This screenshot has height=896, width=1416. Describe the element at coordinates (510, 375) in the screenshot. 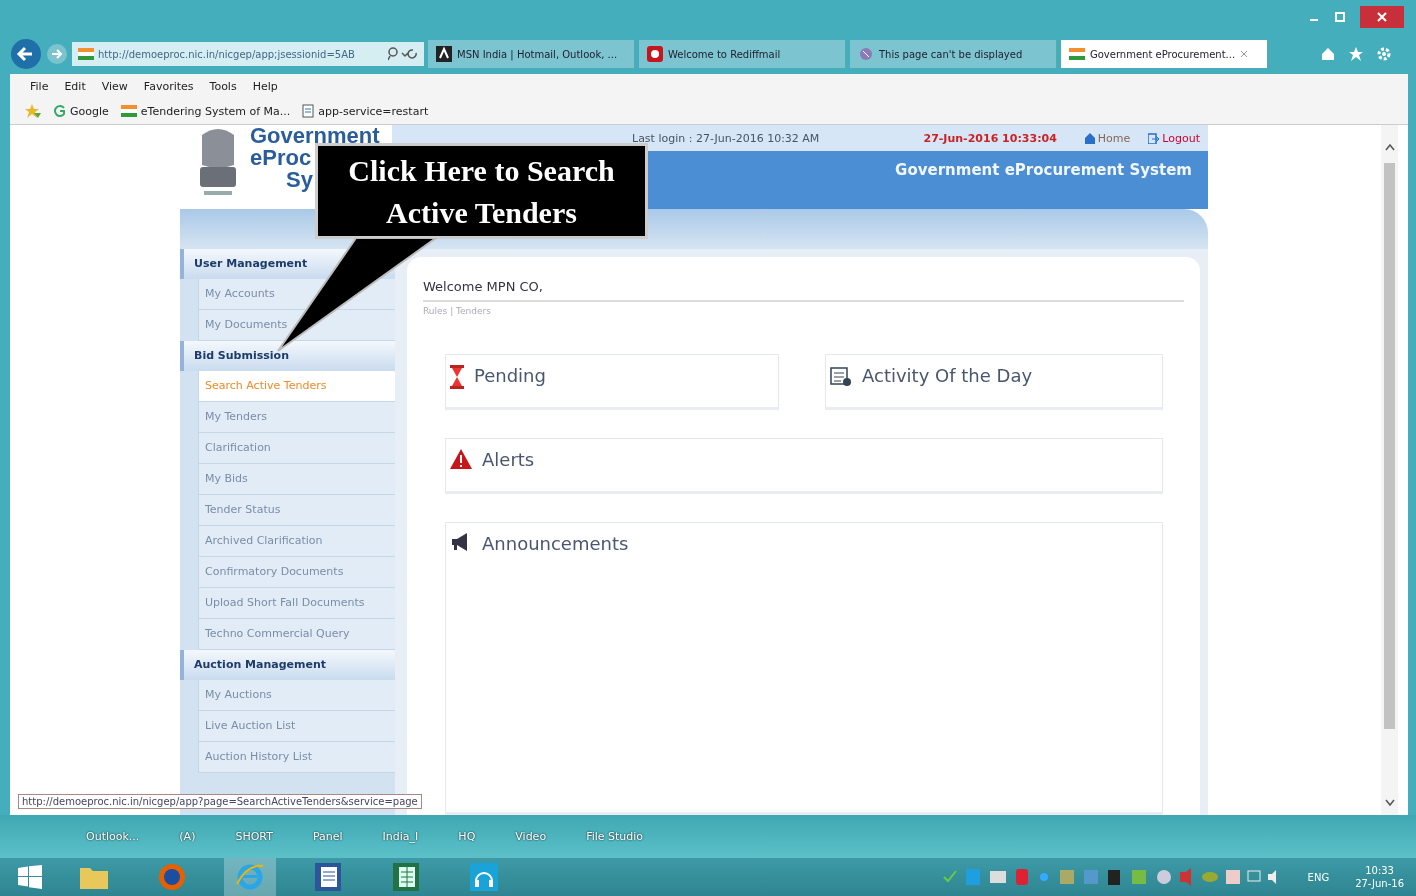

I see `panel-title: Pending` at that location.